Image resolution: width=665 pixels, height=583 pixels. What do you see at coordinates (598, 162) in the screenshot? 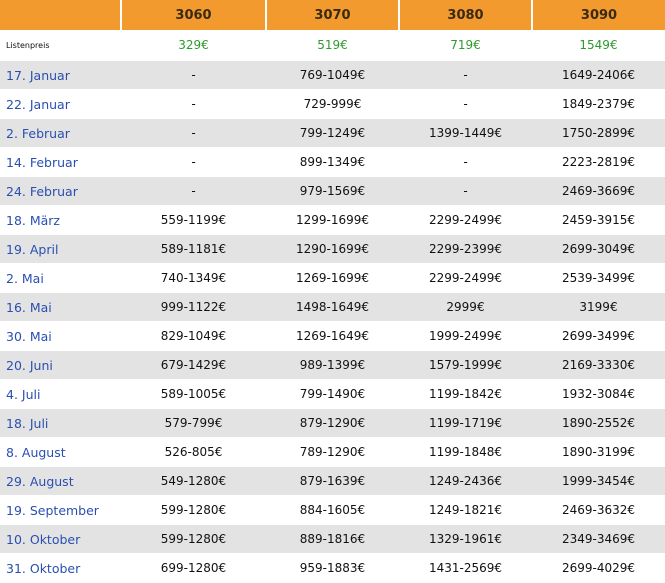
I see `price-range-cell: 2223-2819€` at bounding box center [598, 162].